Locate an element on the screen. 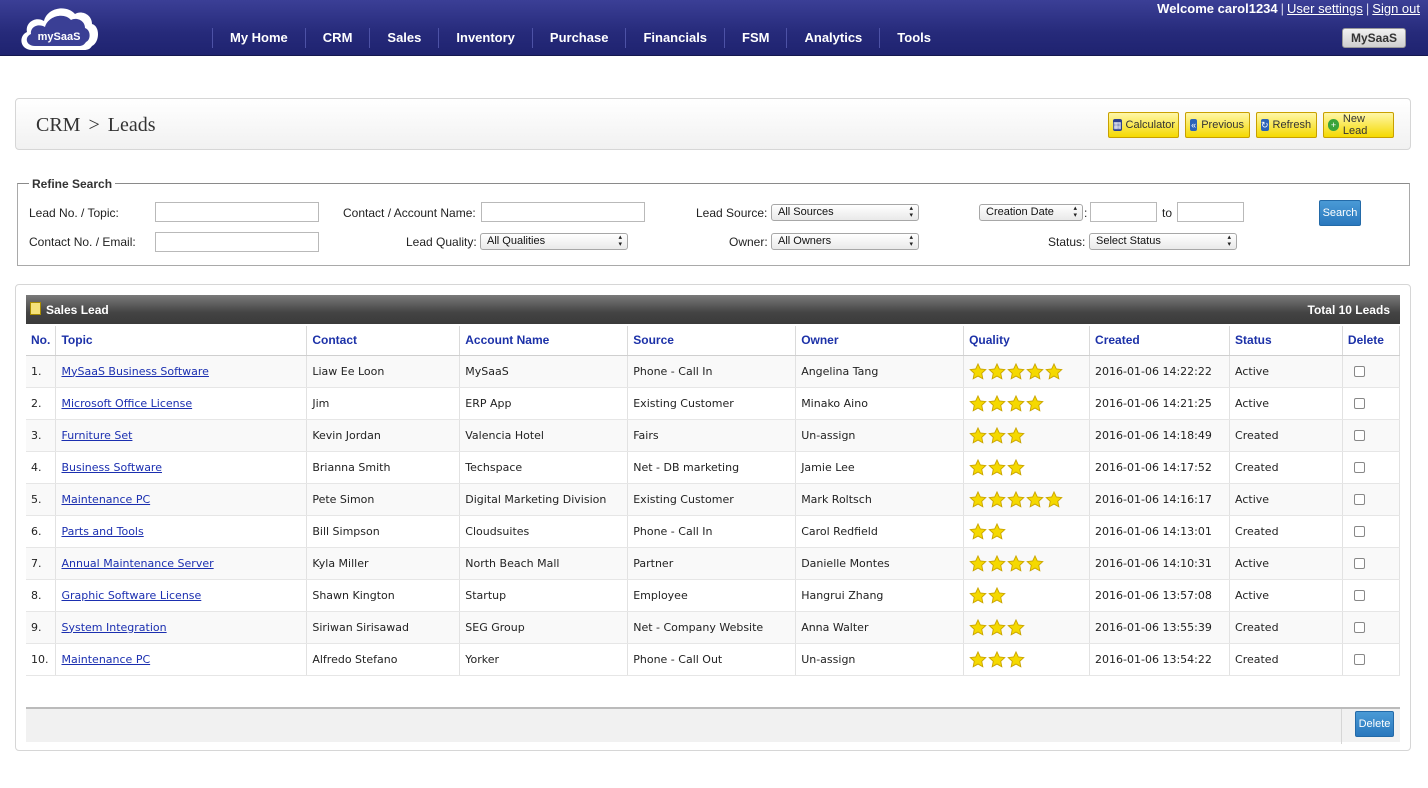 The width and height of the screenshot is (1428, 788). nav-purchase: Purchase is located at coordinates (578, 38).